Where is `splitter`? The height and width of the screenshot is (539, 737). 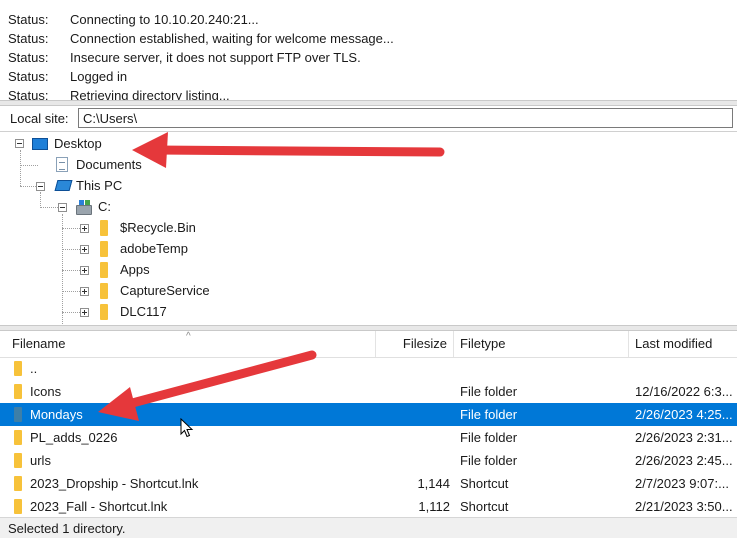
splitter is located at coordinates (368, 103).